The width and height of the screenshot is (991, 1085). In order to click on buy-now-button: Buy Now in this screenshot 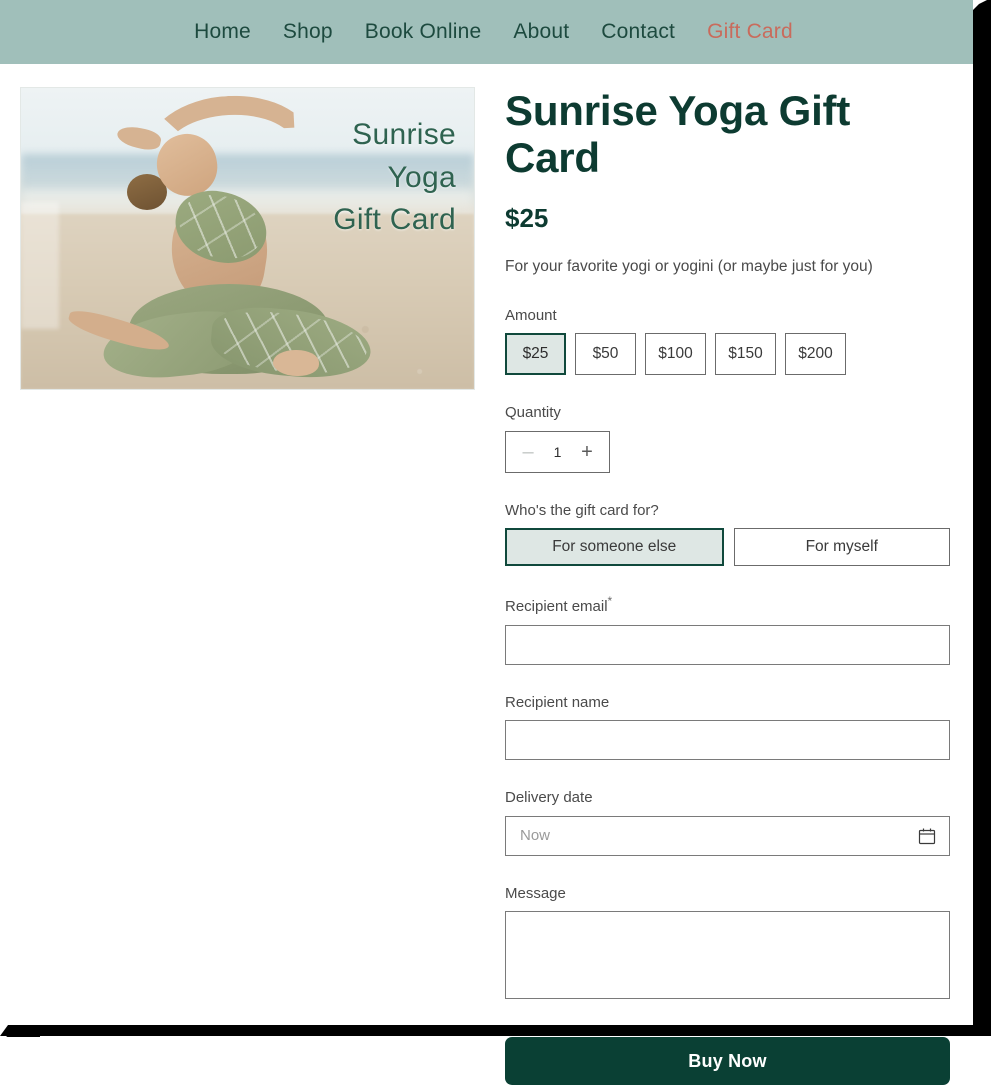, I will do `click(727, 1061)`.